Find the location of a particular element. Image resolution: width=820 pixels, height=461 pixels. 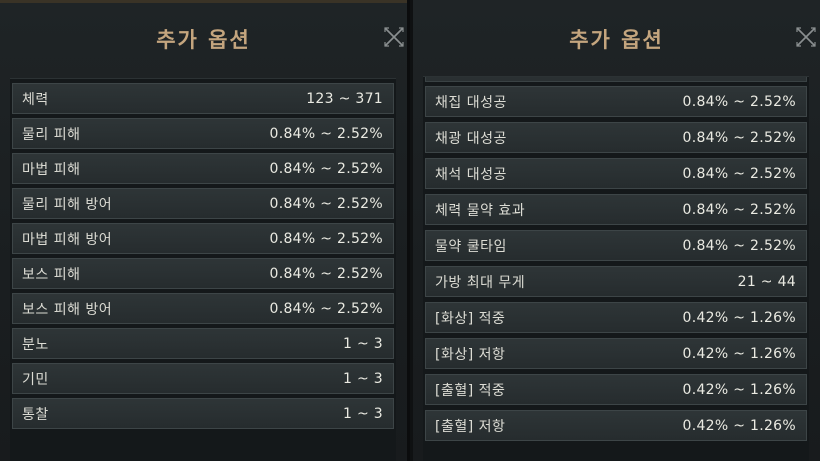

option-row: 물약 쿨타임 0.84% ~ 2.52% is located at coordinates (616, 245).